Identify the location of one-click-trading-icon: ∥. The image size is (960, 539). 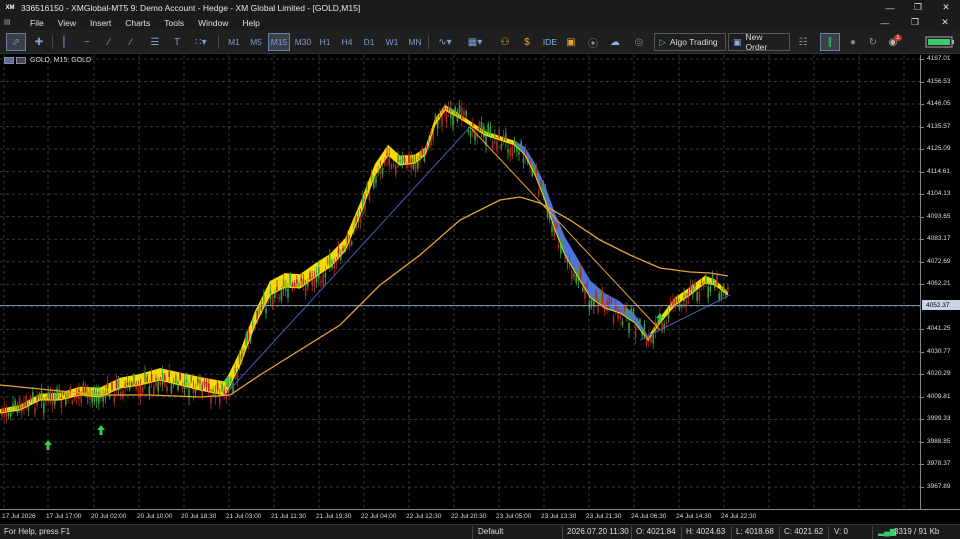
(830, 42).